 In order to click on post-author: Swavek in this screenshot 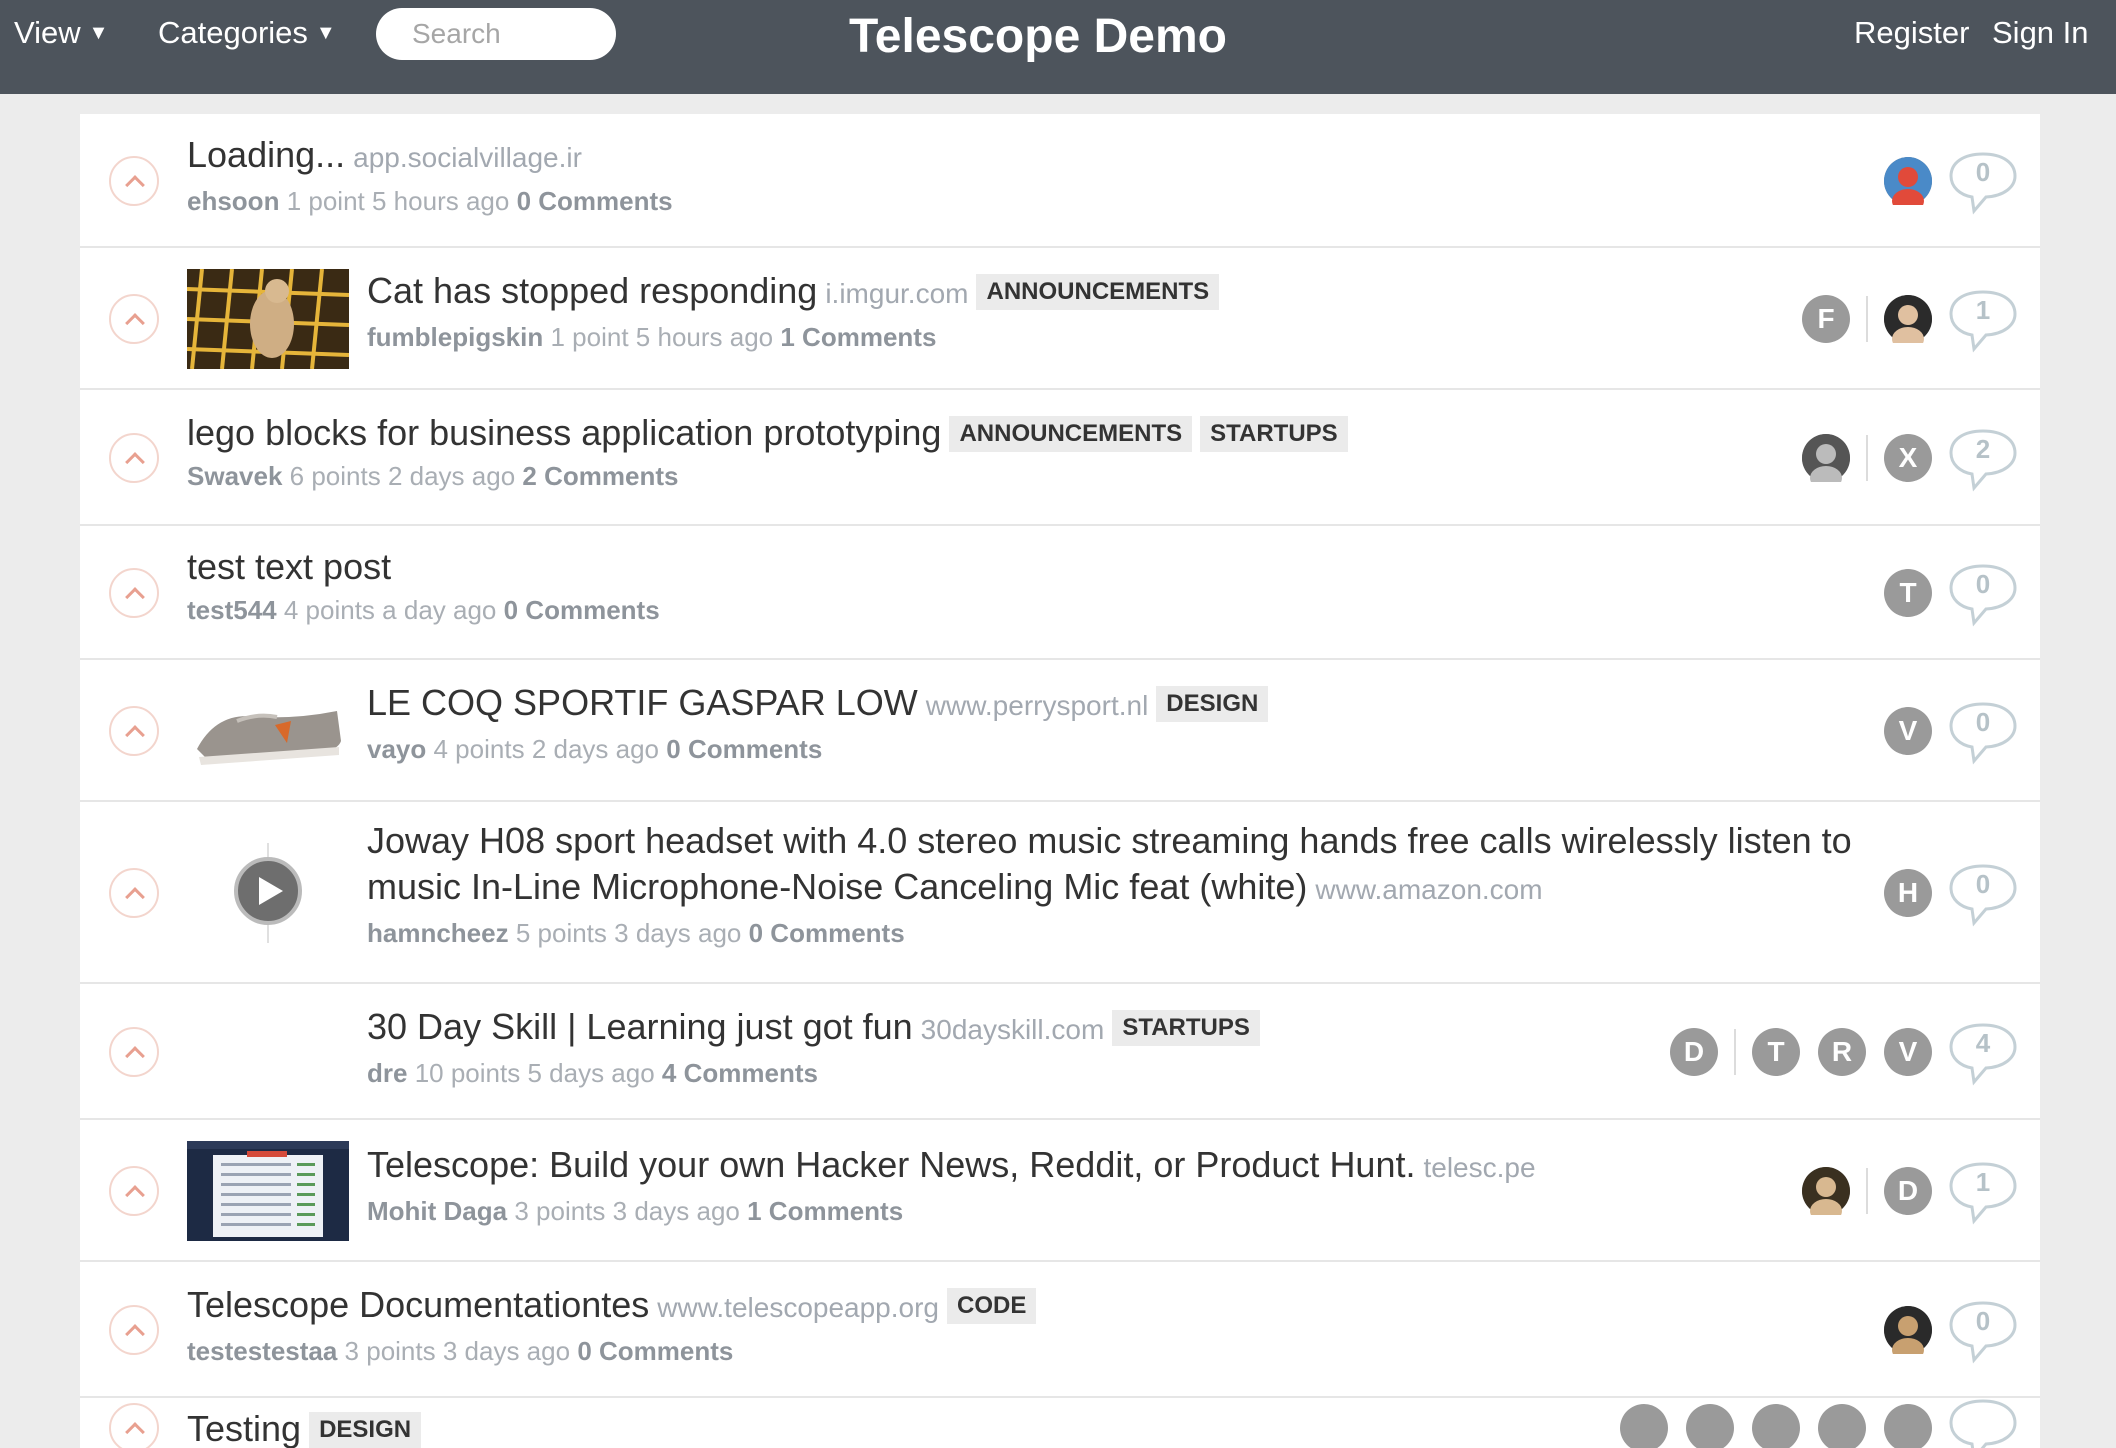, I will do `click(234, 476)`.